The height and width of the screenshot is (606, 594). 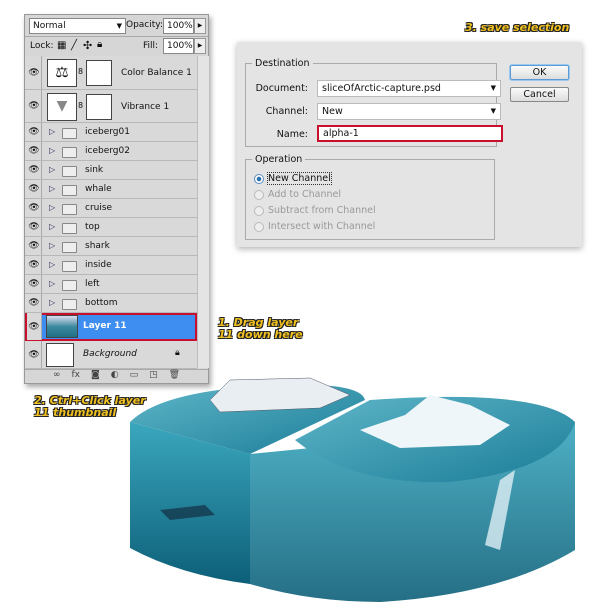 What do you see at coordinates (107, 151) in the screenshot?
I see `group-name: iceberg02` at bounding box center [107, 151].